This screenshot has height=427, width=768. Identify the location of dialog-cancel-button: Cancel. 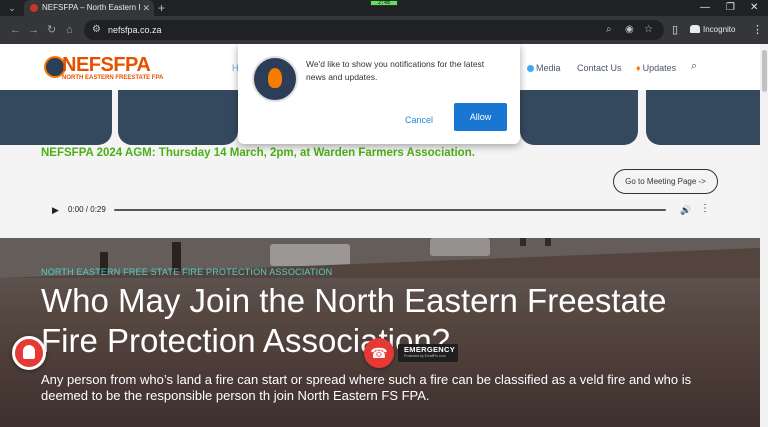
(419, 120).